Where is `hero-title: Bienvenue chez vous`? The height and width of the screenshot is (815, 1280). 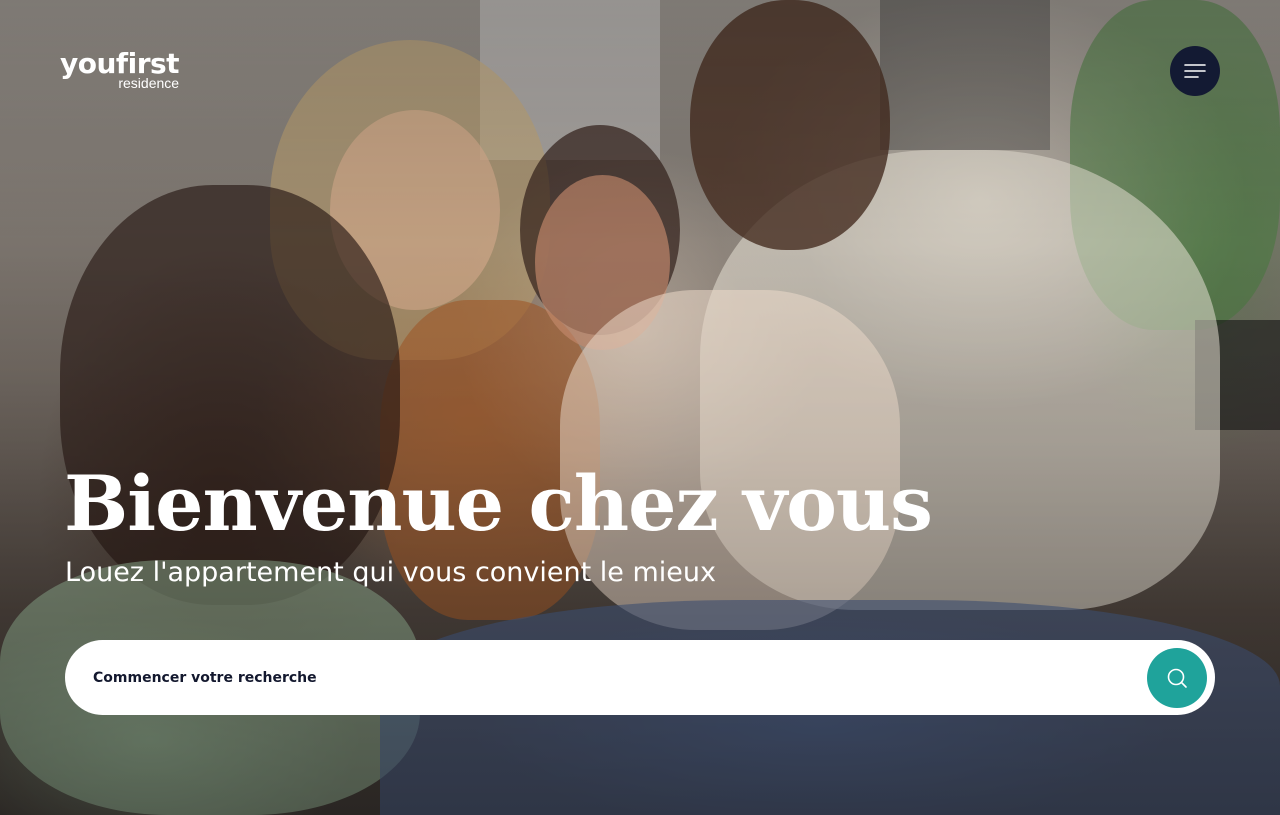 hero-title: Bienvenue chez vous is located at coordinates (498, 503).